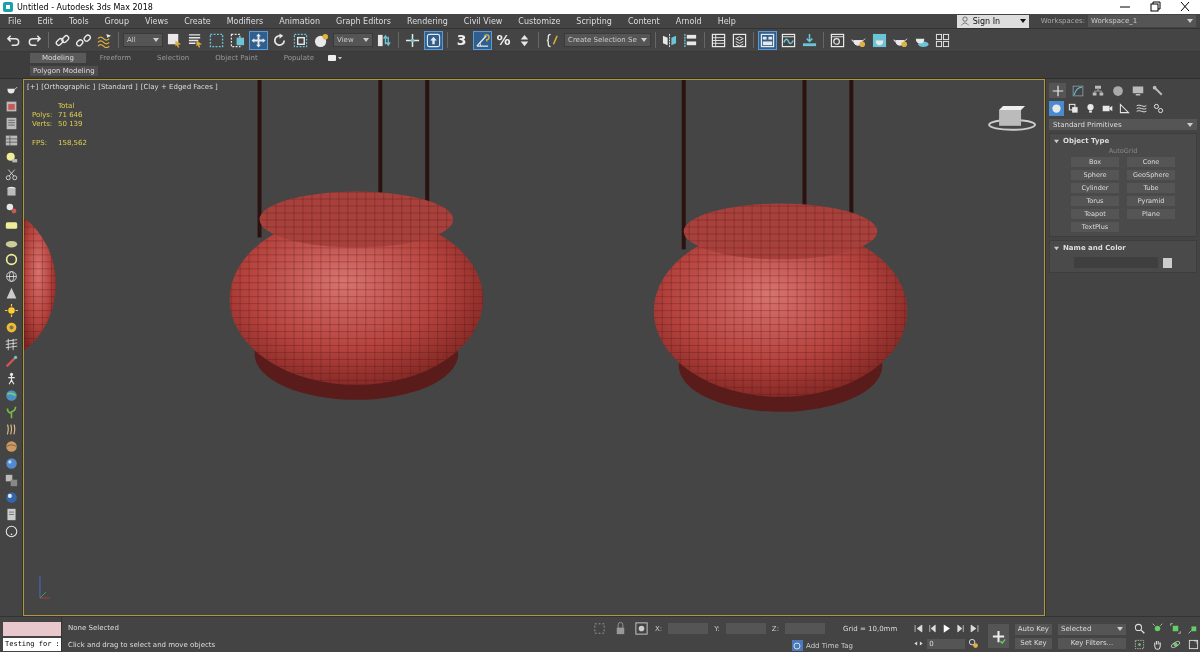  What do you see at coordinates (45, 21) in the screenshot?
I see `menu-item: Edit` at bounding box center [45, 21].